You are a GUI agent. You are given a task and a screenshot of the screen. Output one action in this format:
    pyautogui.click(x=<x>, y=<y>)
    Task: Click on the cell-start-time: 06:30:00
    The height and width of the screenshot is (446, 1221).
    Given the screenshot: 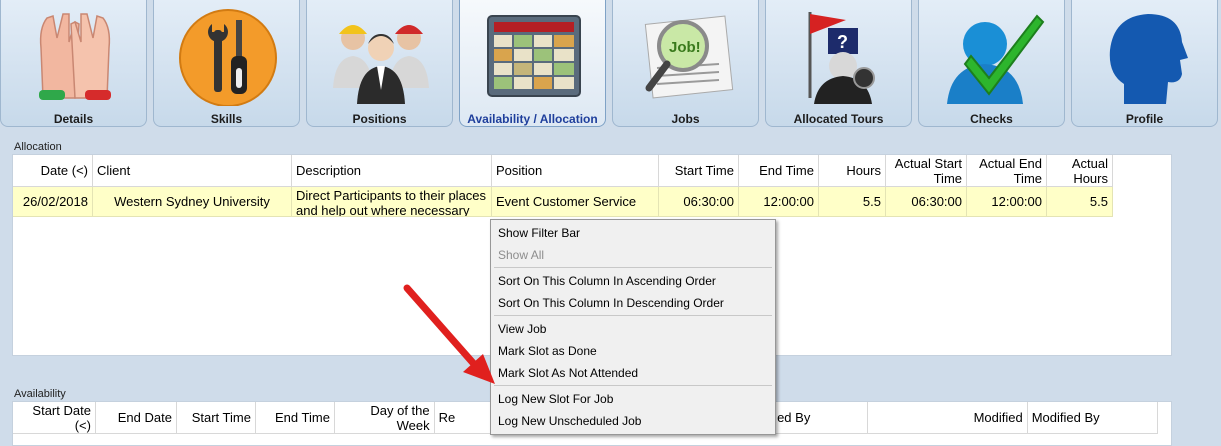 What is the action you would take?
    pyautogui.click(x=699, y=202)
    